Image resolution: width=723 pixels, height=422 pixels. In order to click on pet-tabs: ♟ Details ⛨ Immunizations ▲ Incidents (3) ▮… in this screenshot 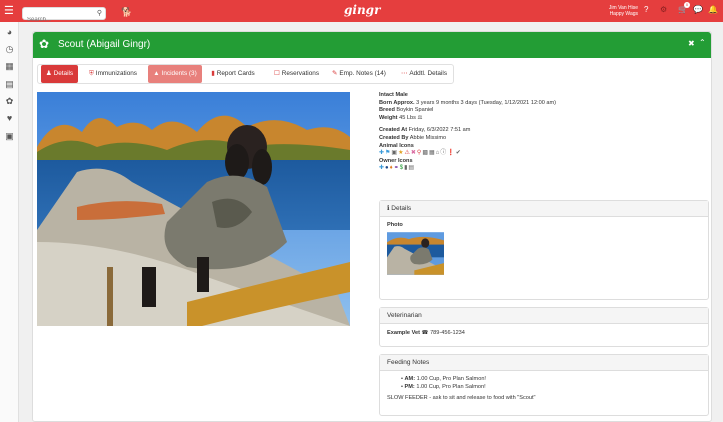, I will do `click(245, 74)`.